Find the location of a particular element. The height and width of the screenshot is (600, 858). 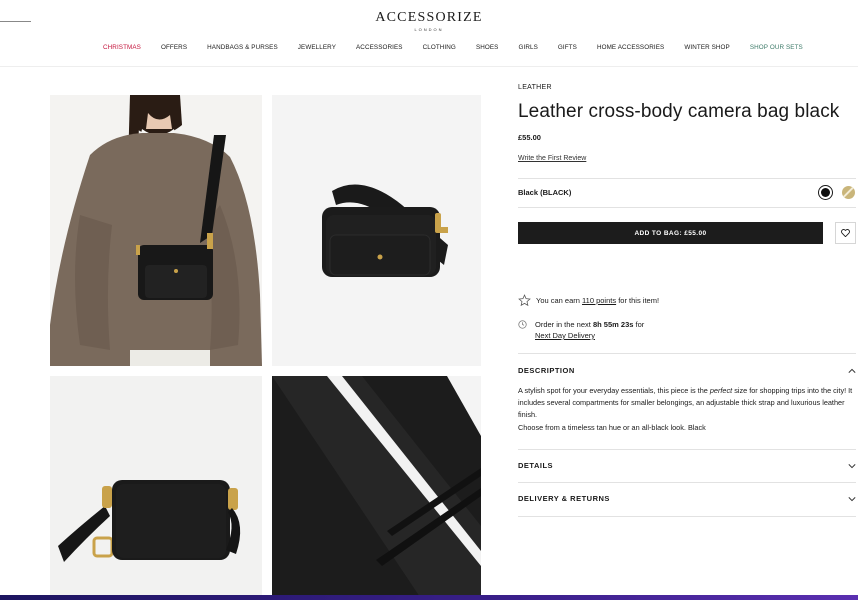

nav-winter-shop: WINTER SHOP is located at coordinates (707, 47).